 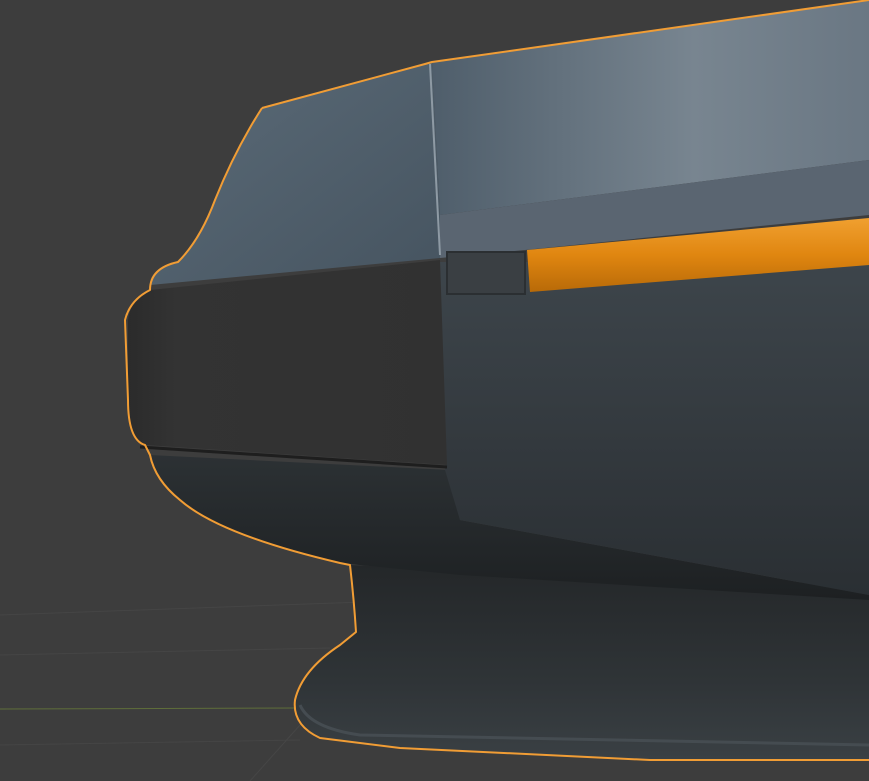 What do you see at coordinates (486, 273) in the screenshot?
I see `object-small-block` at bounding box center [486, 273].